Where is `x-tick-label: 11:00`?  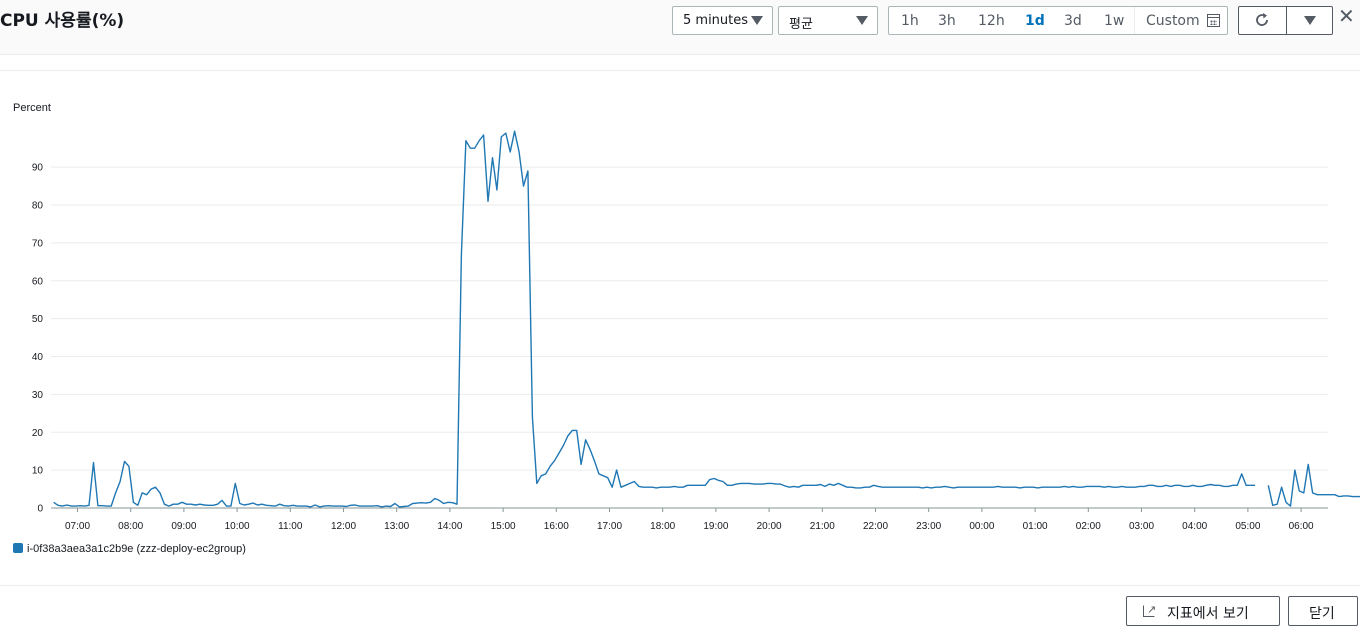 x-tick-label: 11:00 is located at coordinates (290, 525).